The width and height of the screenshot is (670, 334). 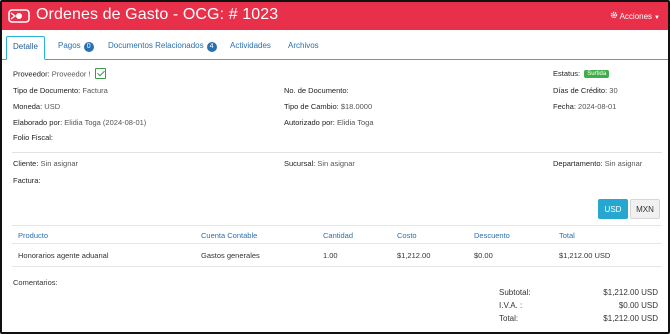 I want to click on tipo-cambio-field: Tipo de Cambio: $18.0000, so click(x=328, y=106).